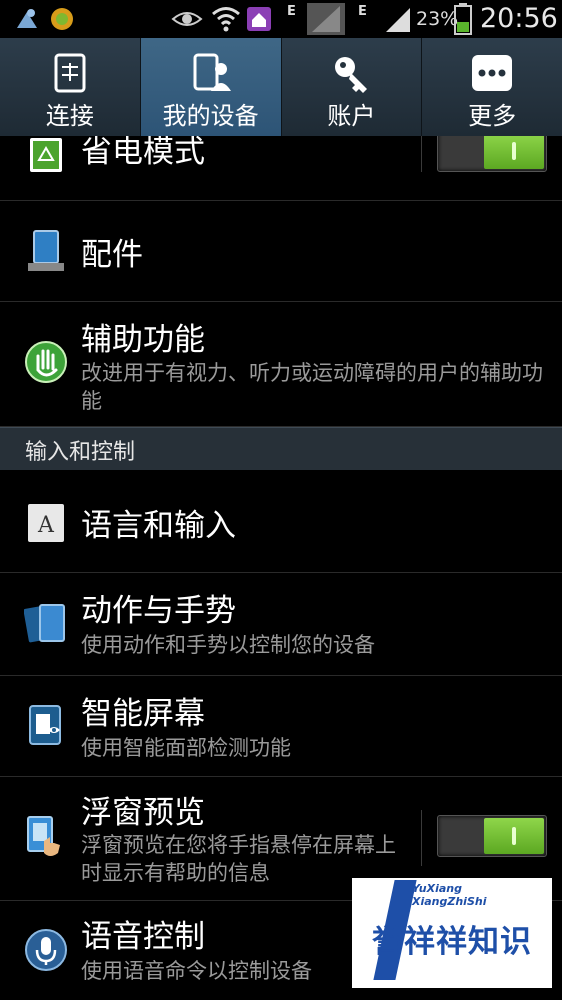 The height and width of the screenshot is (1000, 562). What do you see at coordinates (463, 19) in the screenshot?
I see `battery-icon` at bounding box center [463, 19].